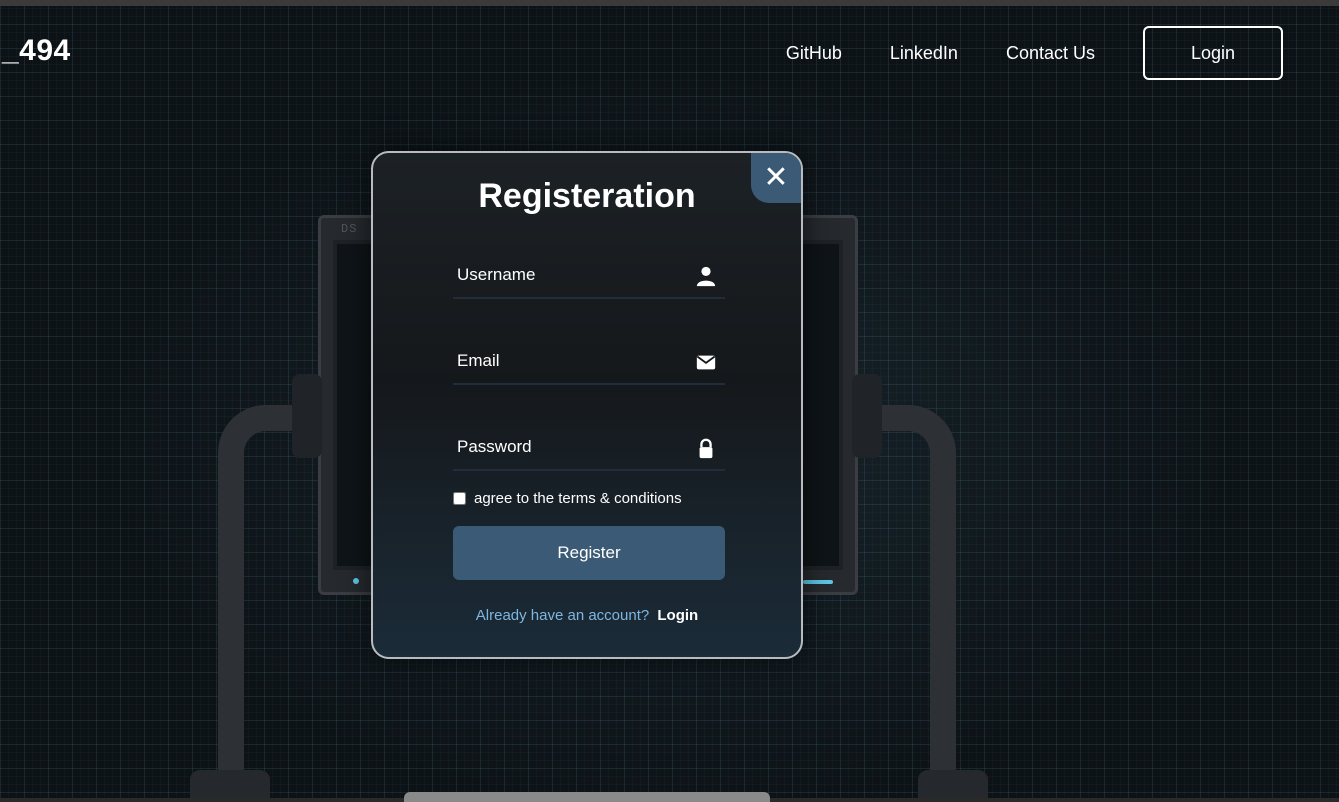 The width and height of the screenshot is (1339, 802). What do you see at coordinates (706, 362) in the screenshot?
I see `envelope-icon` at bounding box center [706, 362].